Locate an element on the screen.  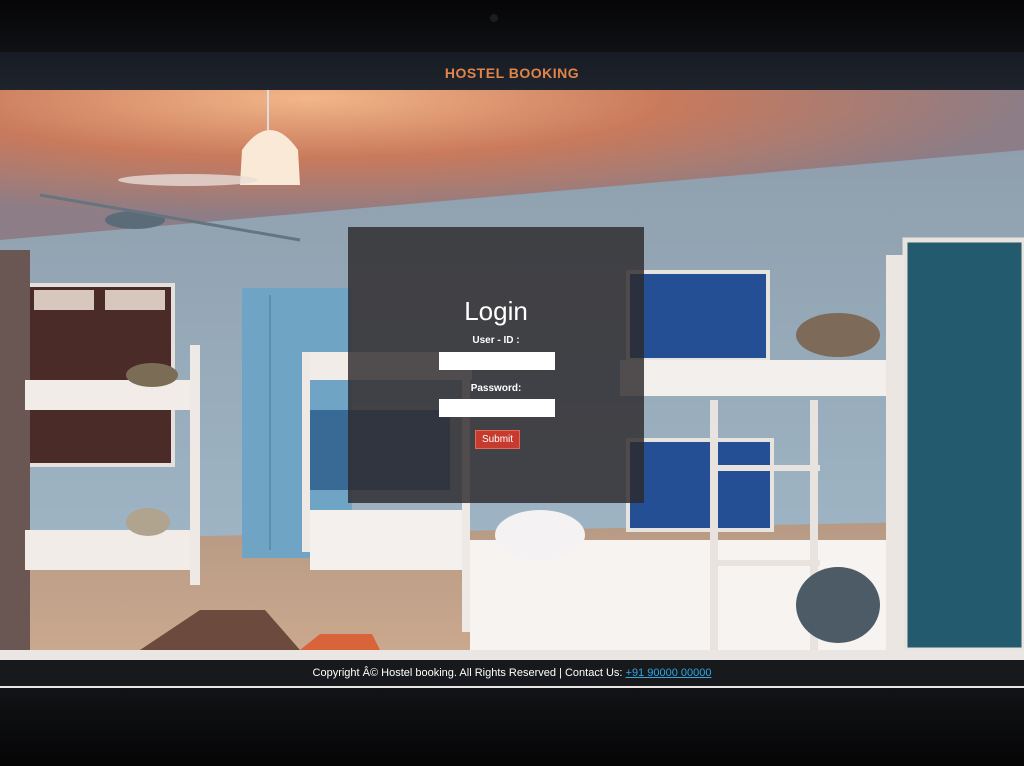
login-panel: Login User - ID : Password: Submit is located at coordinates (496, 365).